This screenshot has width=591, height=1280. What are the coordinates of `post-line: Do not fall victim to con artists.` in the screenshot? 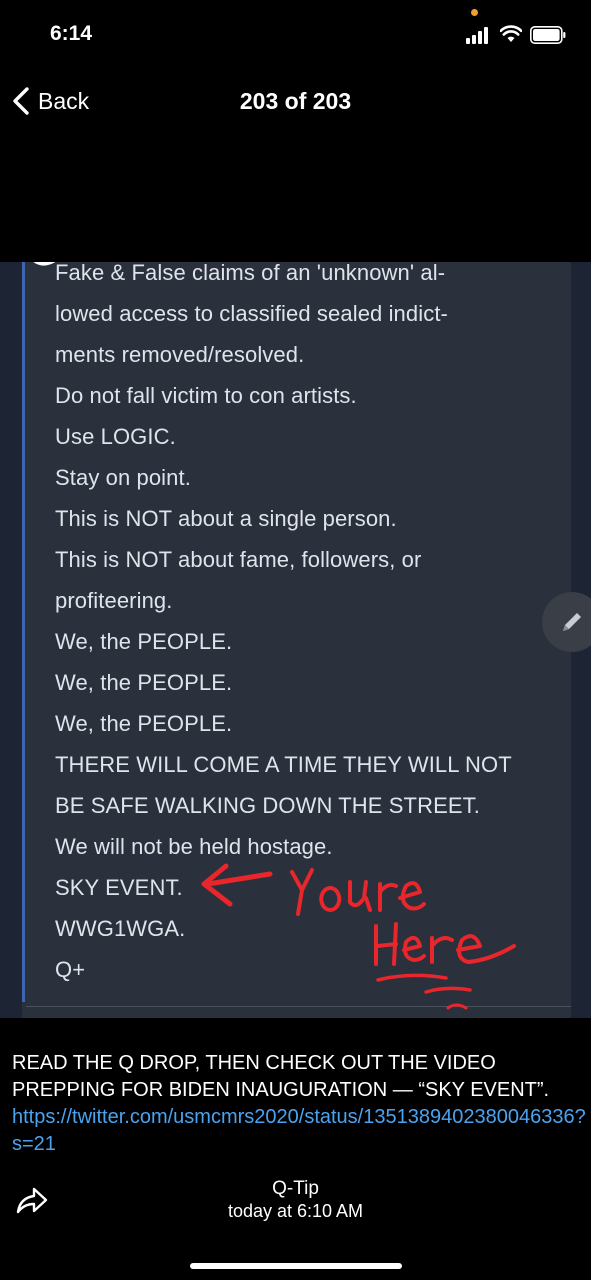 It's located at (206, 395).